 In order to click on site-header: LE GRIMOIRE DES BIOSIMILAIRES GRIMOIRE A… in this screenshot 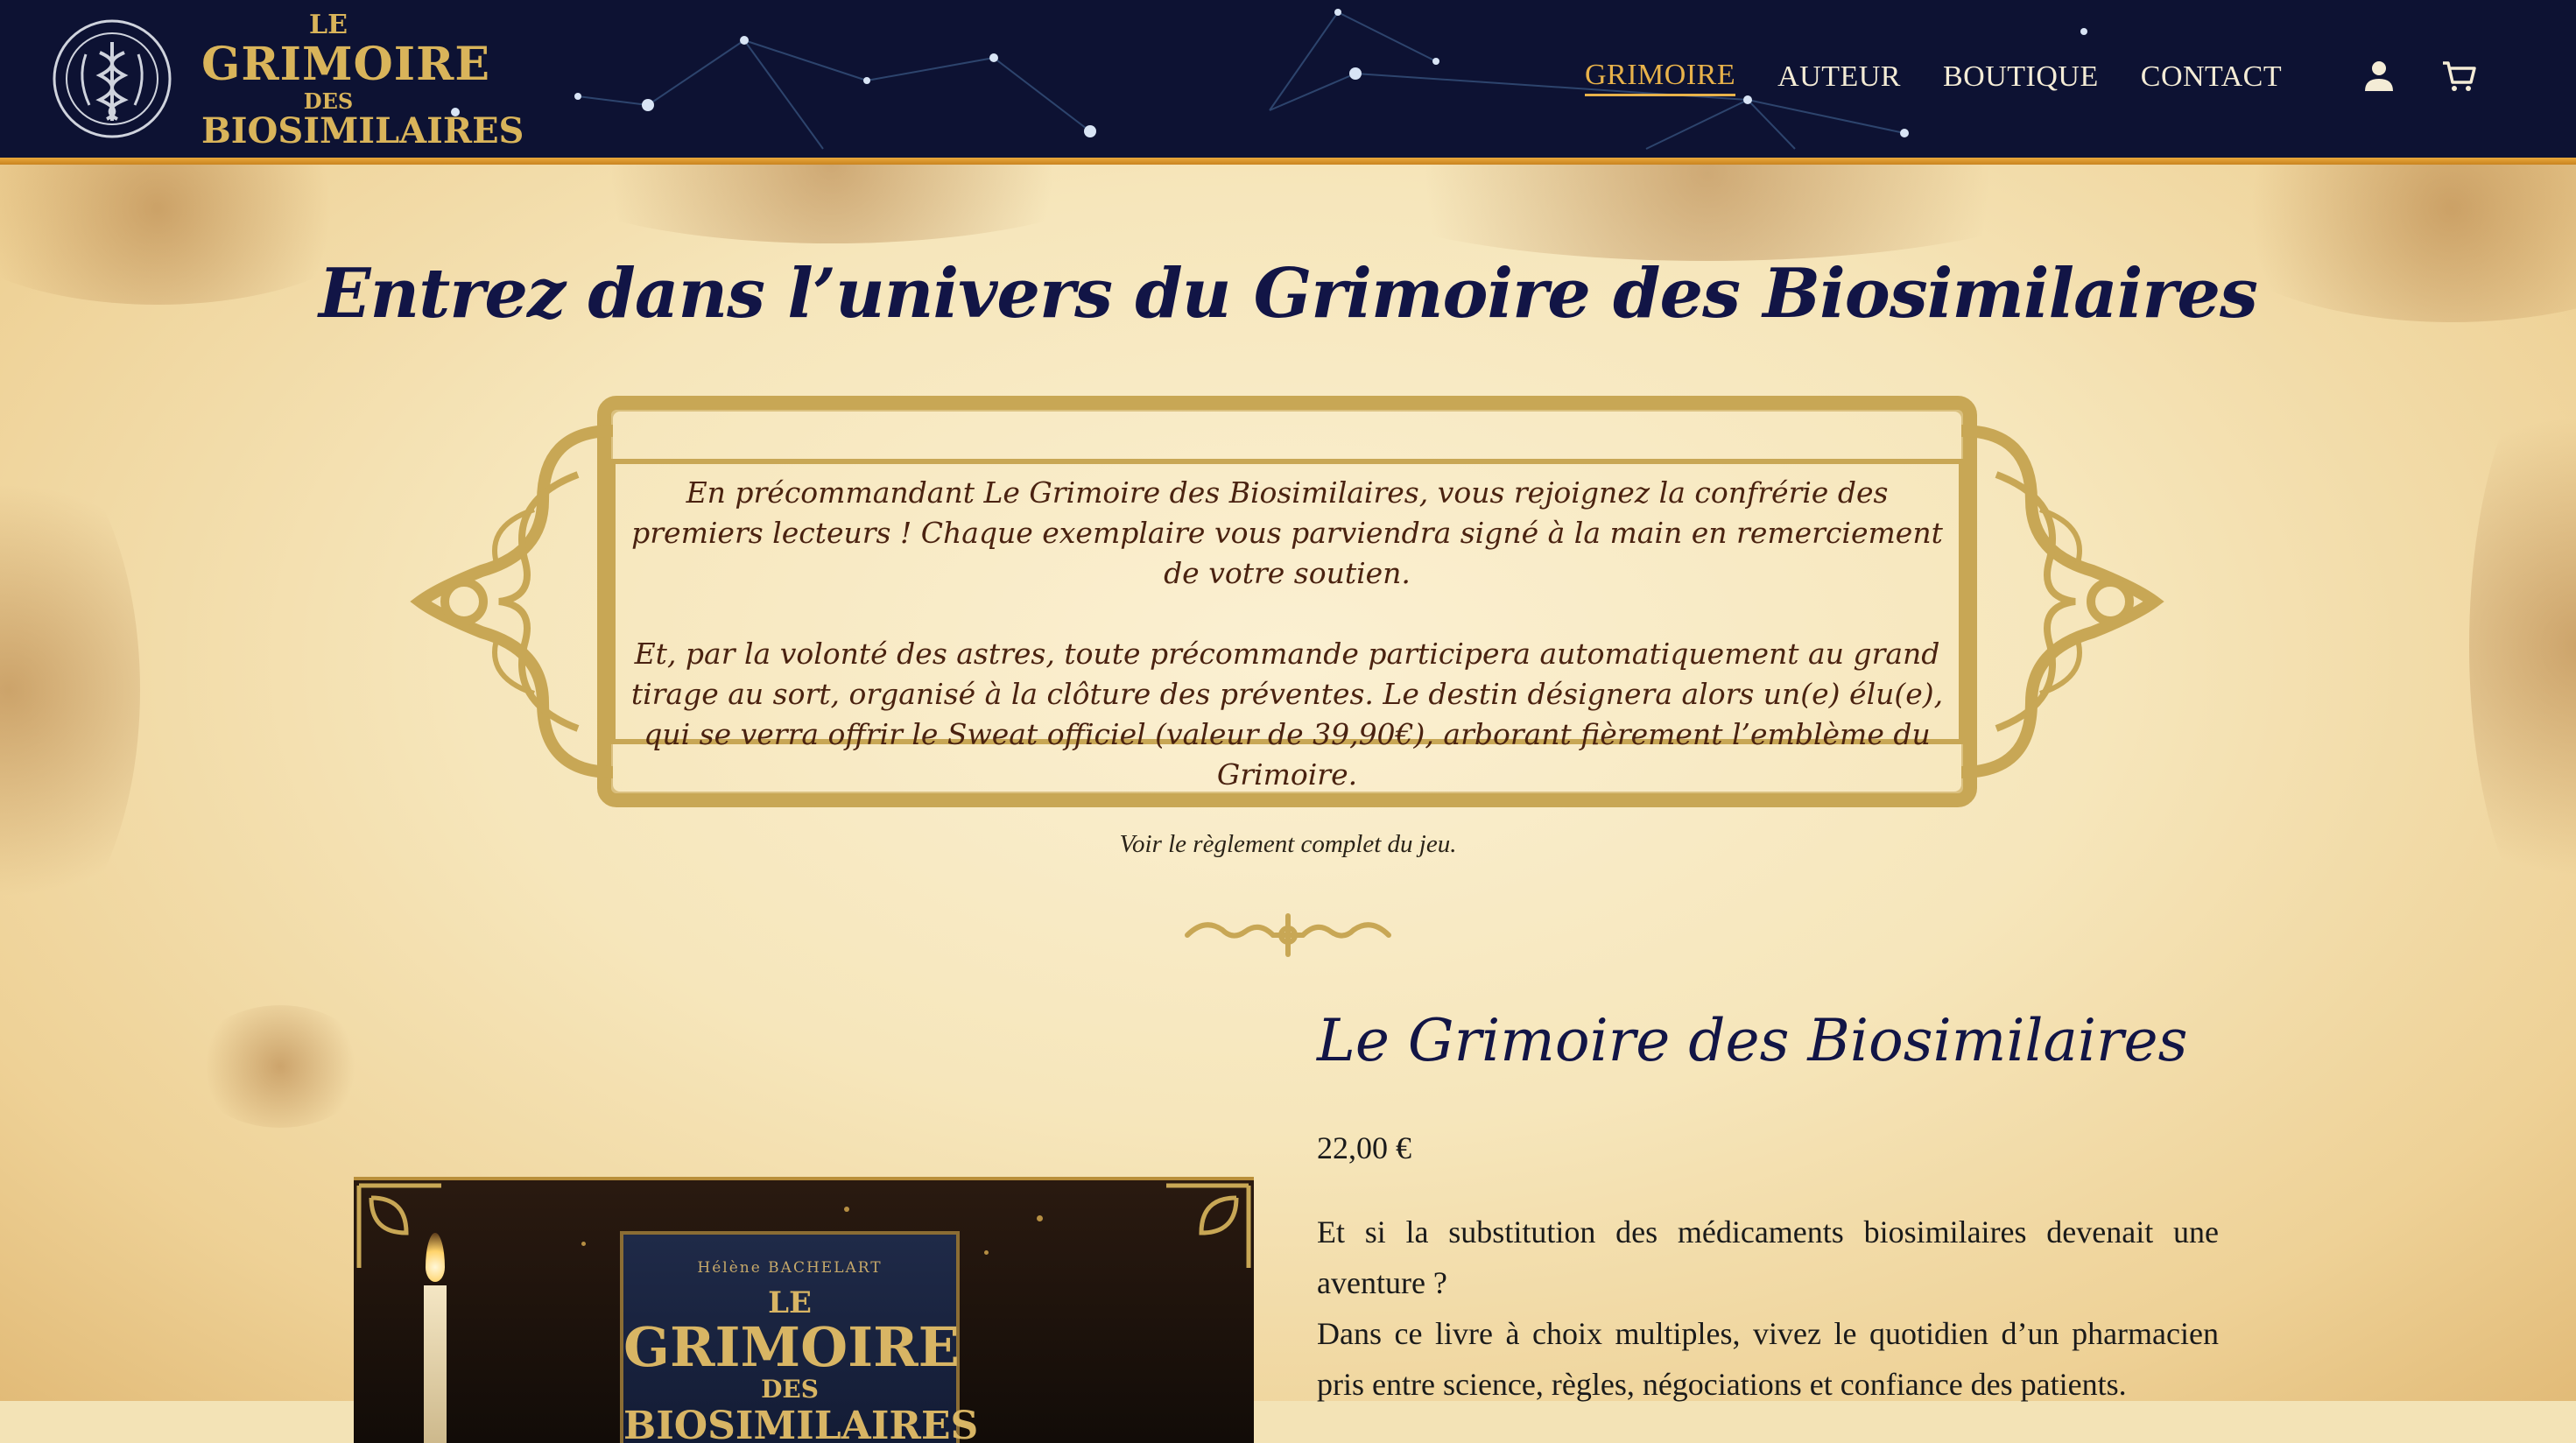, I will do `click(1288, 79)`.